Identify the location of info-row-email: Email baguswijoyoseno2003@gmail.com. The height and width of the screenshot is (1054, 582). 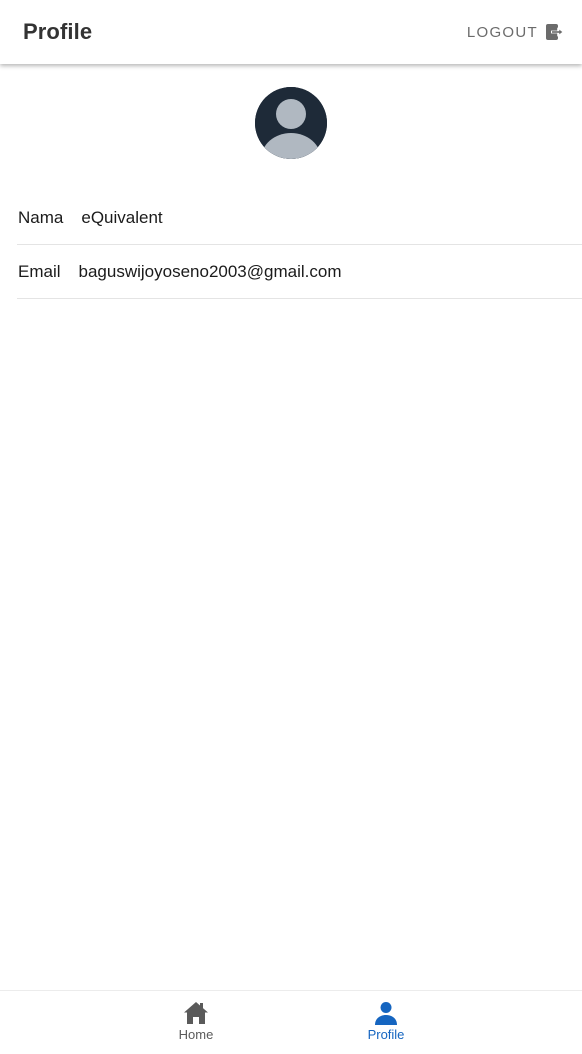
(299, 272).